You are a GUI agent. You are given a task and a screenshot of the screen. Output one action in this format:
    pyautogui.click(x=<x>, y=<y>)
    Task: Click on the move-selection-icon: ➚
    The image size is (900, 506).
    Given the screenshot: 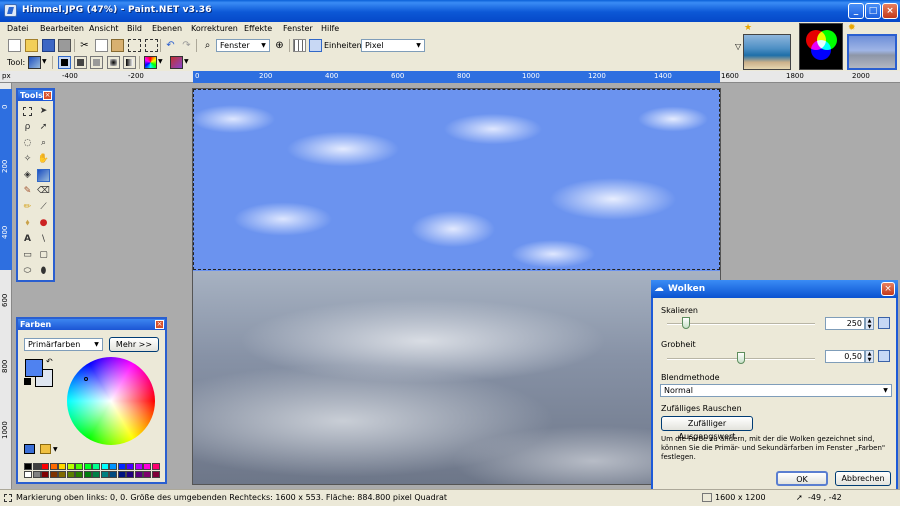 What is the action you would take?
    pyautogui.click(x=43, y=127)
    